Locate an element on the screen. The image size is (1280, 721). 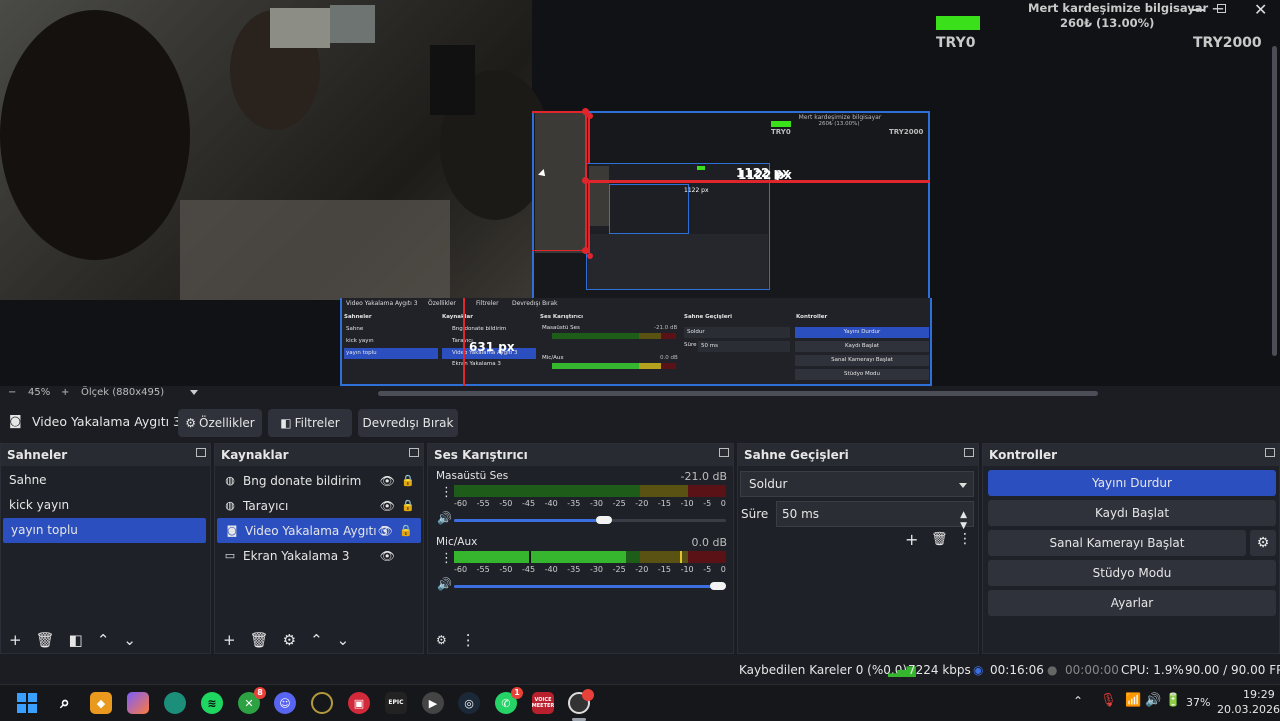
copilot-icon is located at coordinates (138, 703).